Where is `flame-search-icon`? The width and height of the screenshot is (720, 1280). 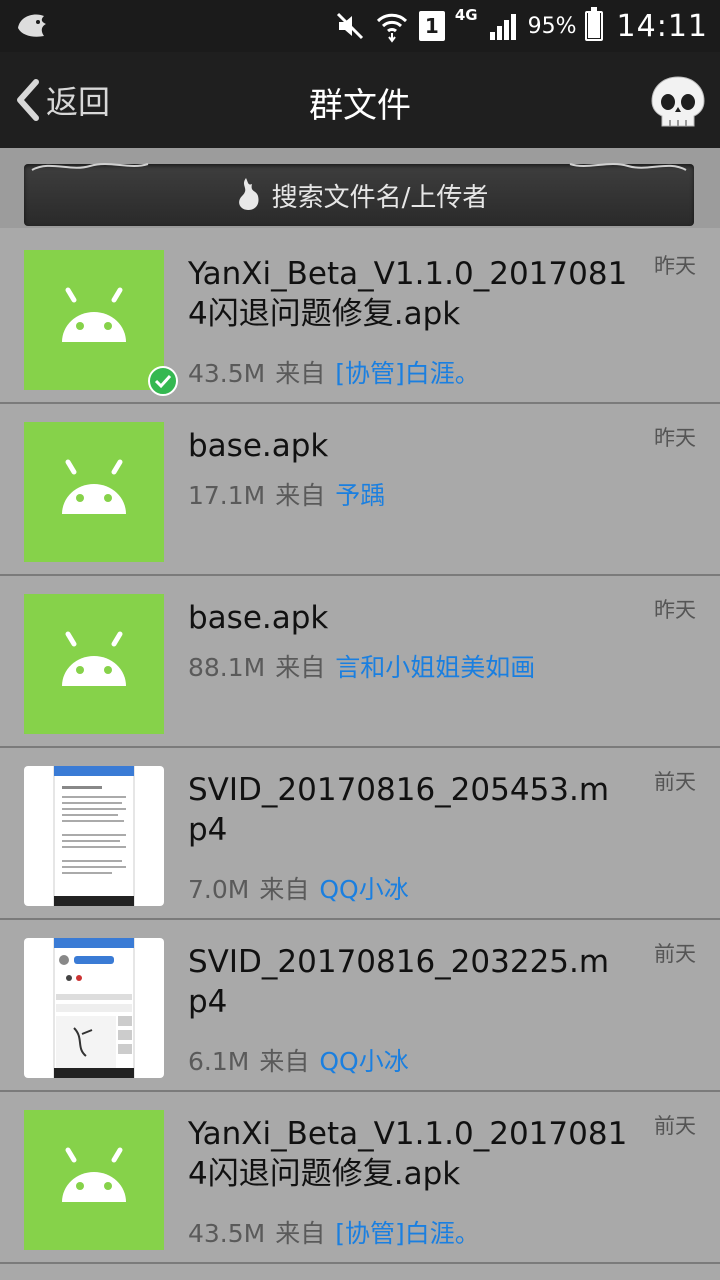
flame-search-icon is located at coordinates (248, 194).